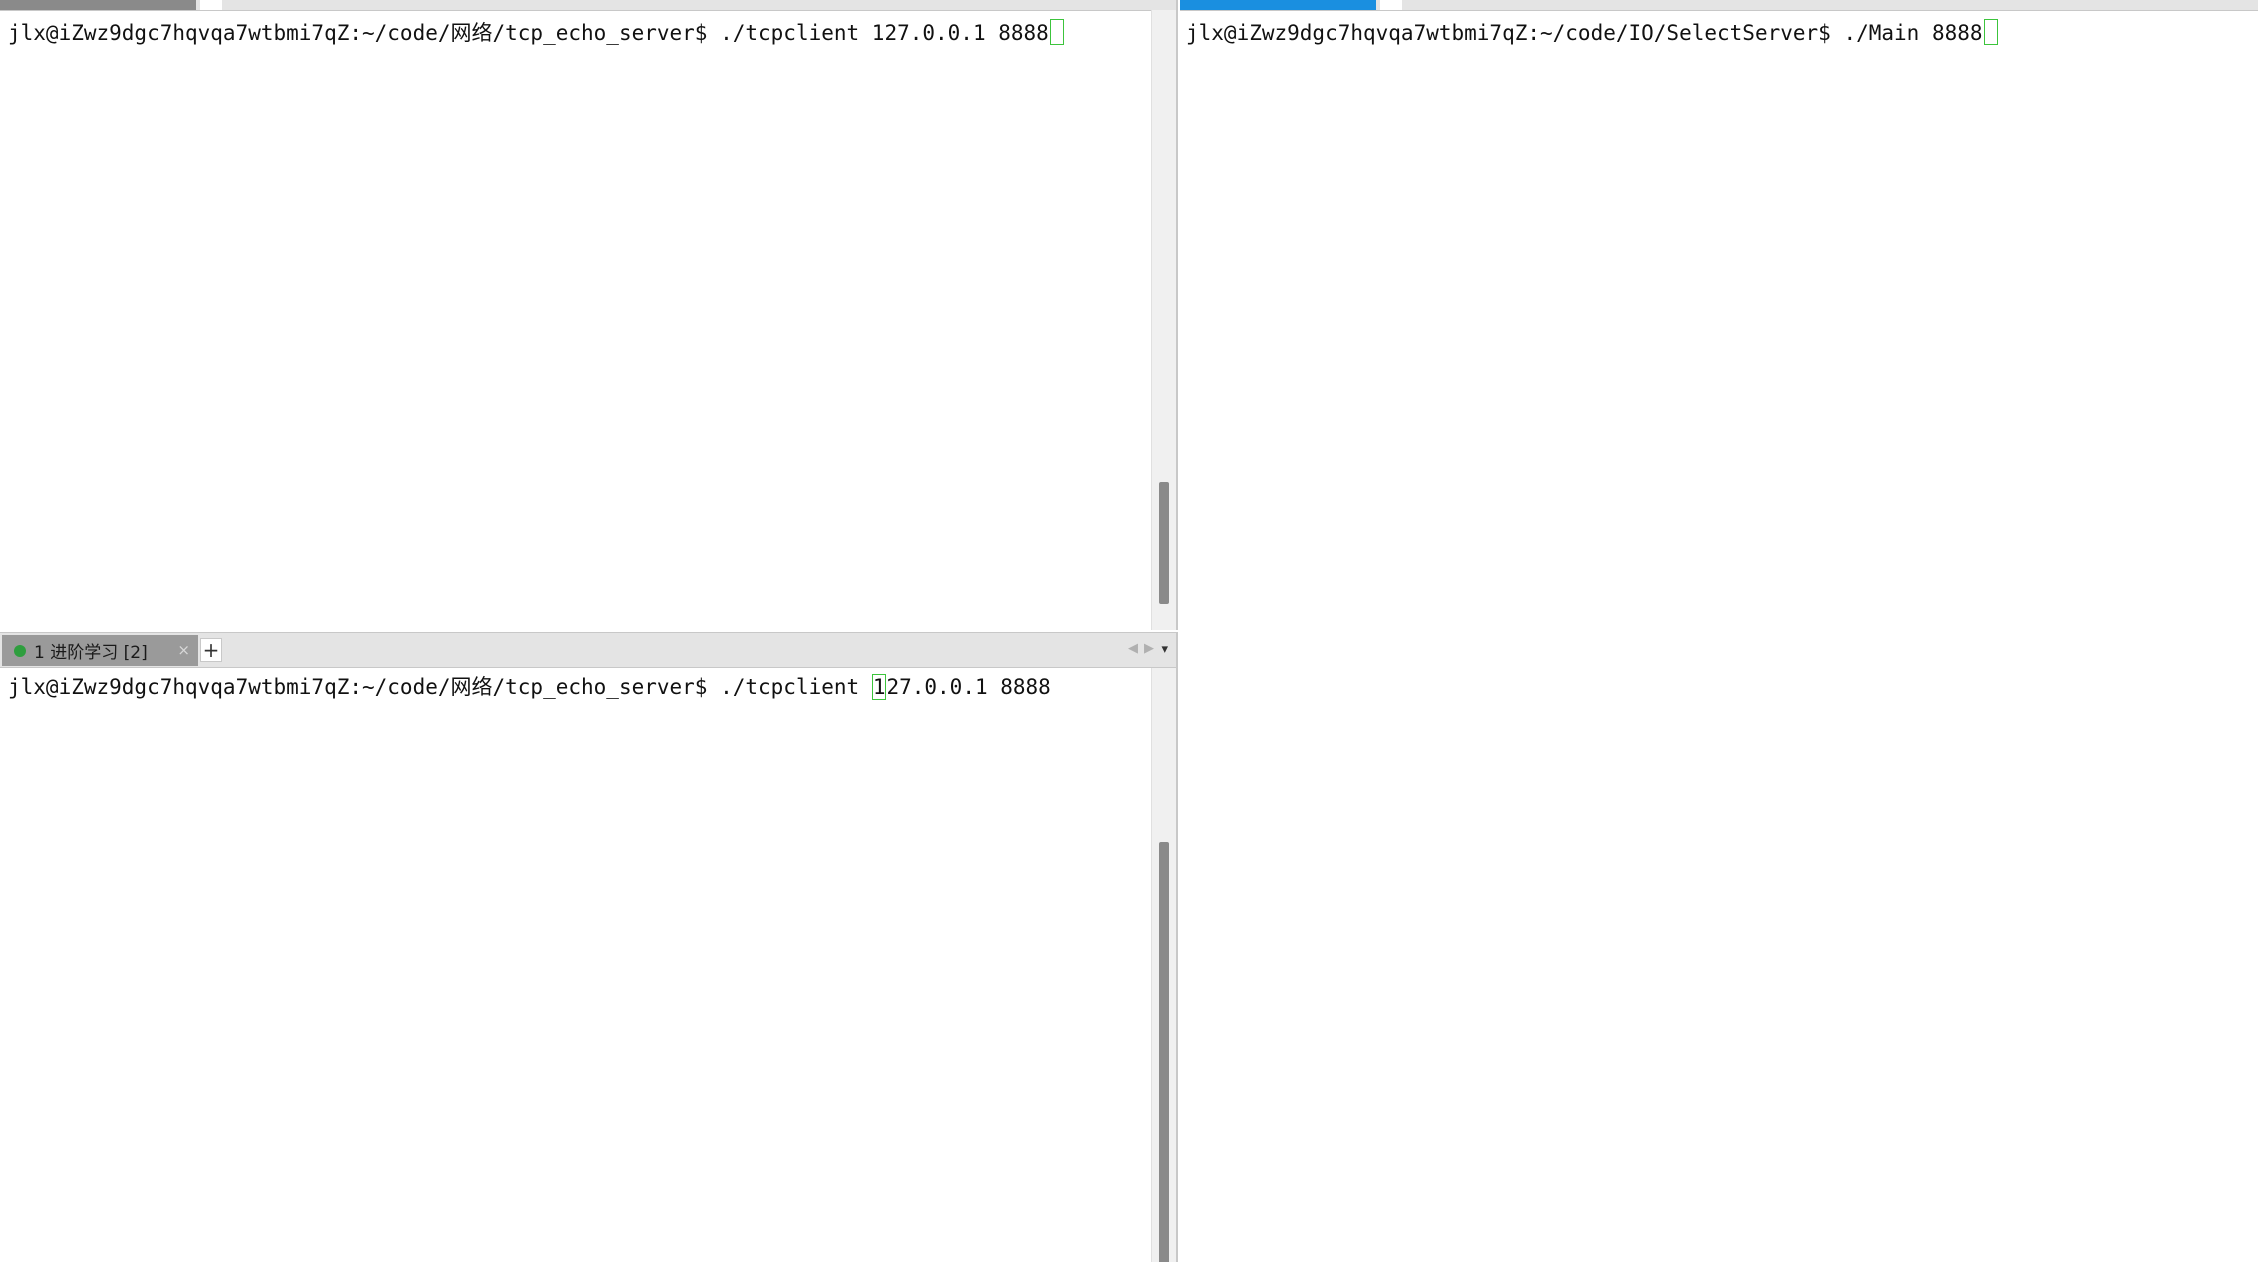  What do you see at coordinates (211, 650) in the screenshot?
I see `add-tab-button: +` at bounding box center [211, 650].